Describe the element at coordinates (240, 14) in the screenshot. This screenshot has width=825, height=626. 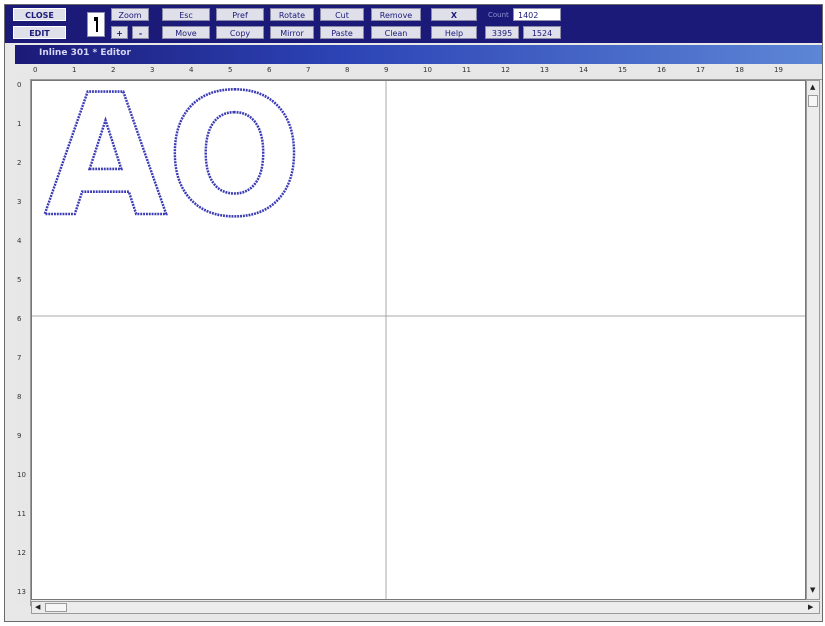
I see `pref-button: Pref` at that location.